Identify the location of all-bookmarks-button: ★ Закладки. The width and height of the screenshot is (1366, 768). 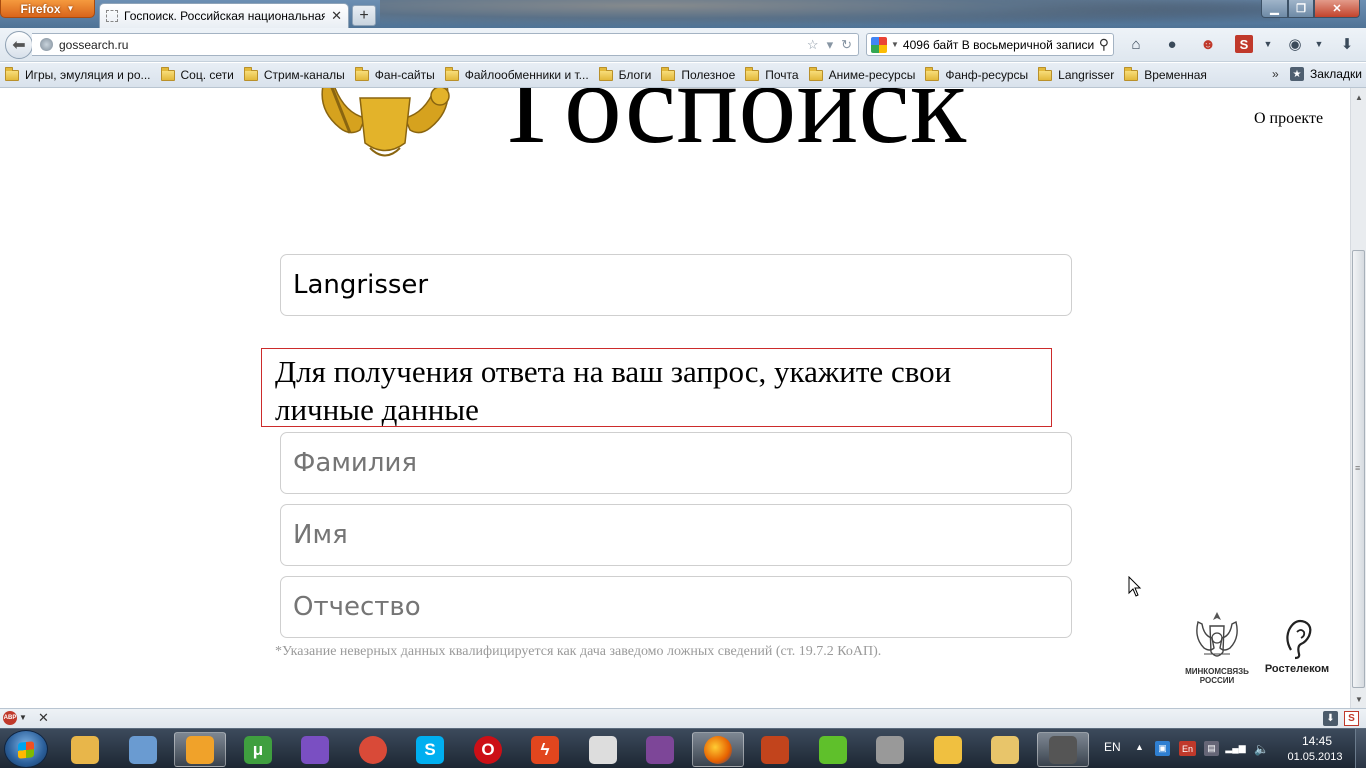
(1326, 74).